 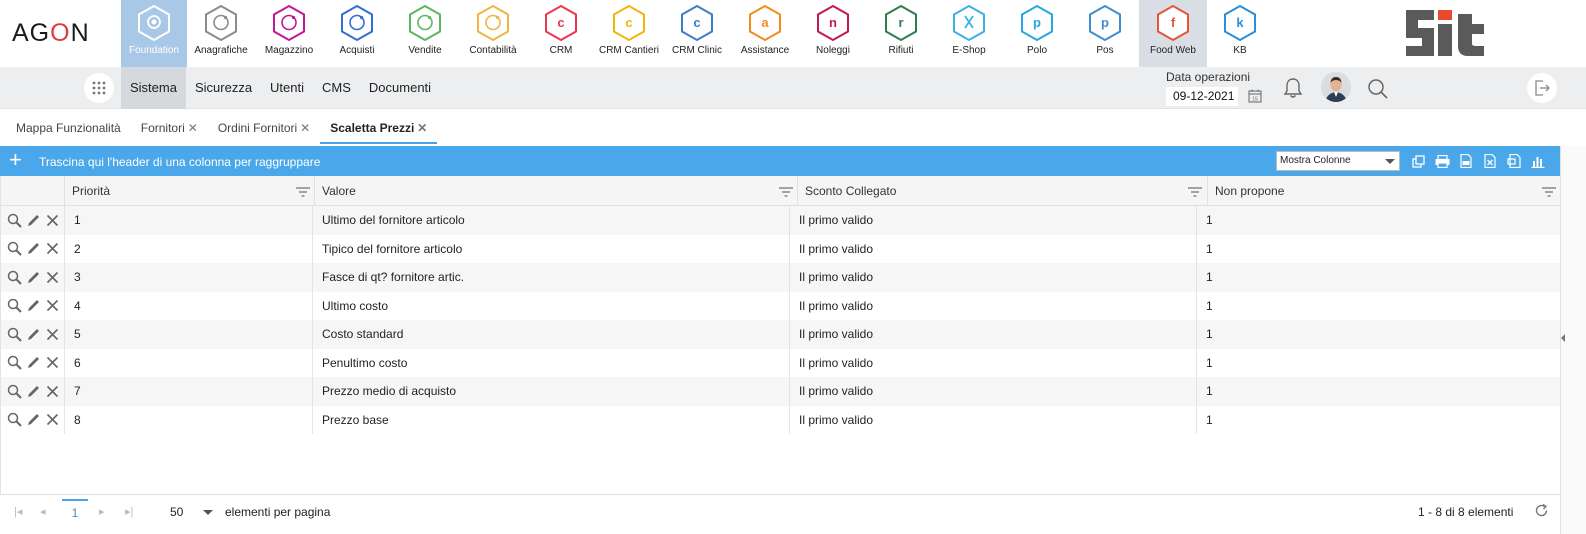 What do you see at coordinates (493, 33) in the screenshot?
I see `module-contabilit: Contabilità` at bounding box center [493, 33].